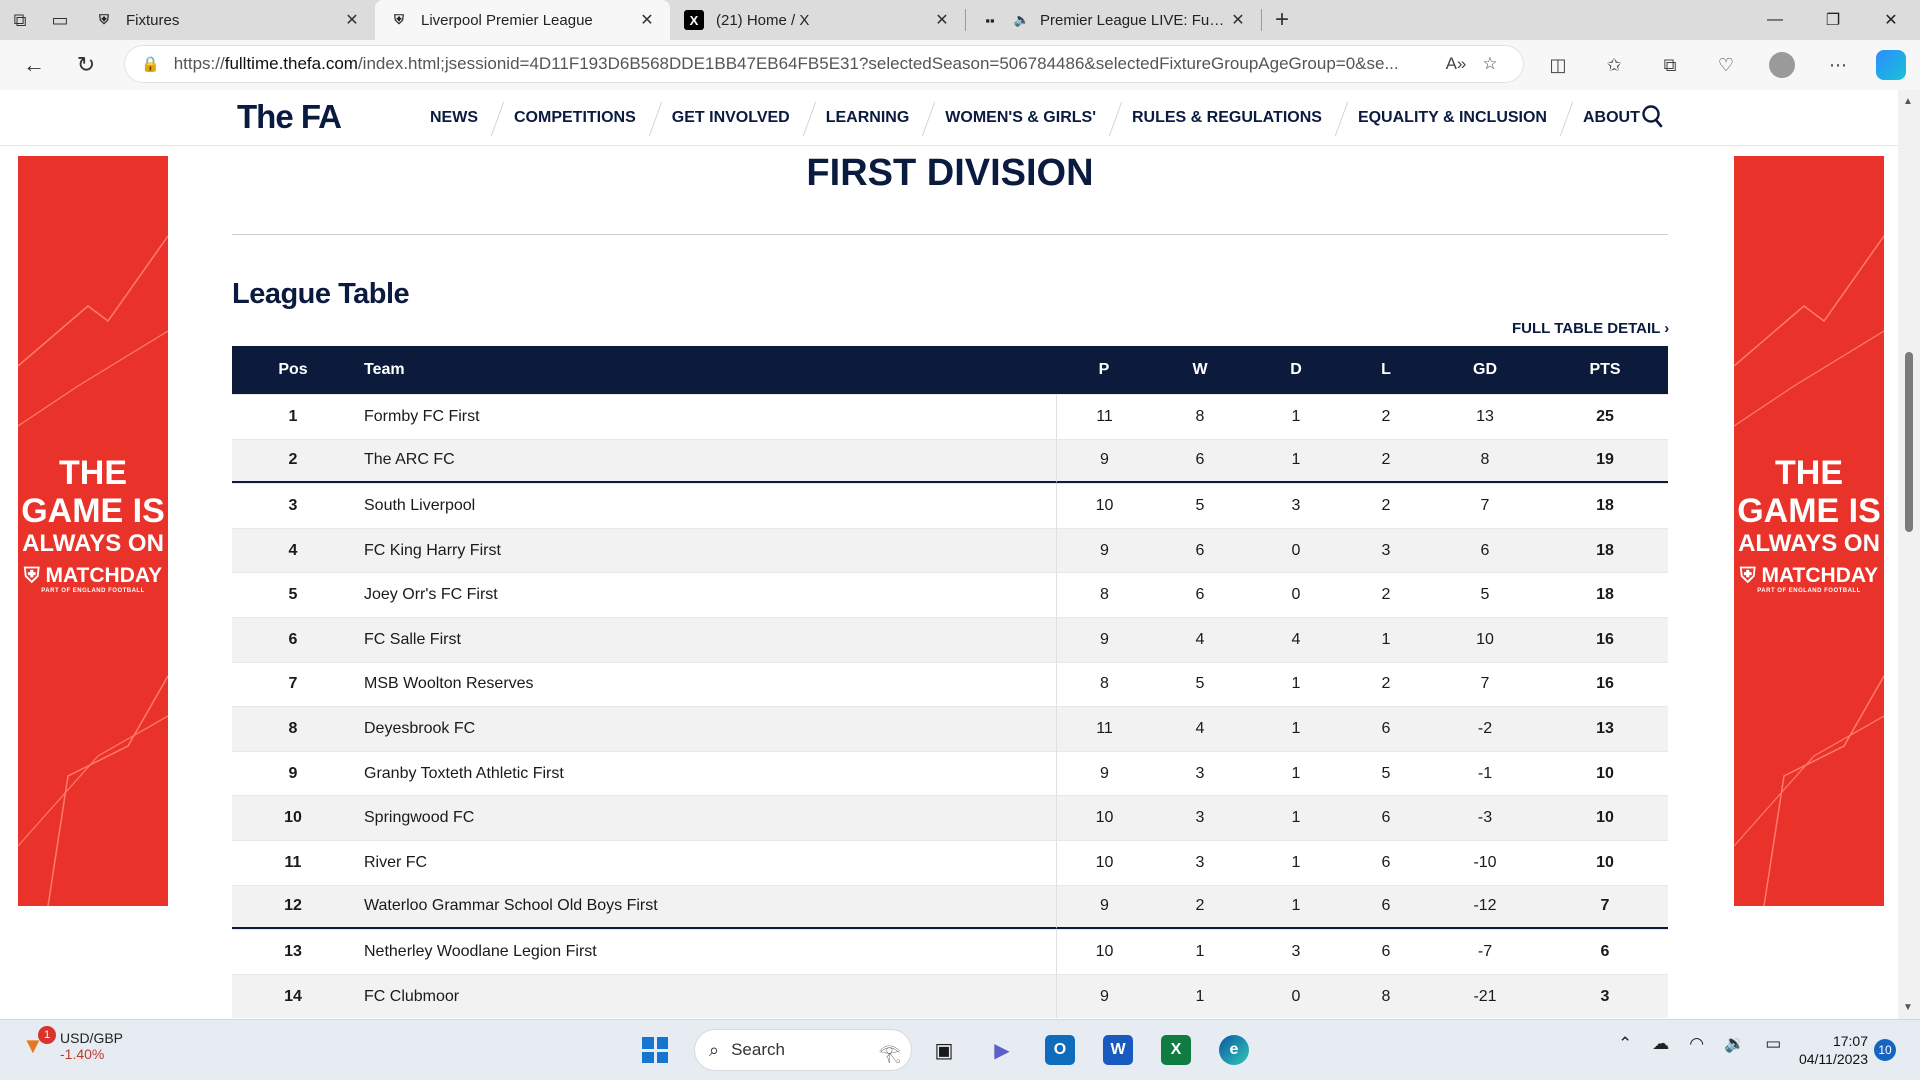  I want to click on taskbar-search: ⌕ Search 𓂀, so click(803, 1050).